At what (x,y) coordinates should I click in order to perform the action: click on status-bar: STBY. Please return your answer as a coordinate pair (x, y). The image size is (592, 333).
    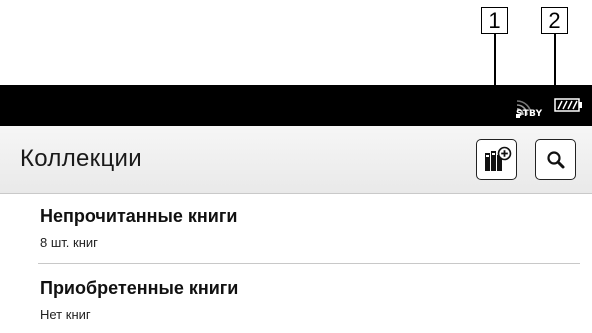
    Looking at the image, I should click on (296, 105).